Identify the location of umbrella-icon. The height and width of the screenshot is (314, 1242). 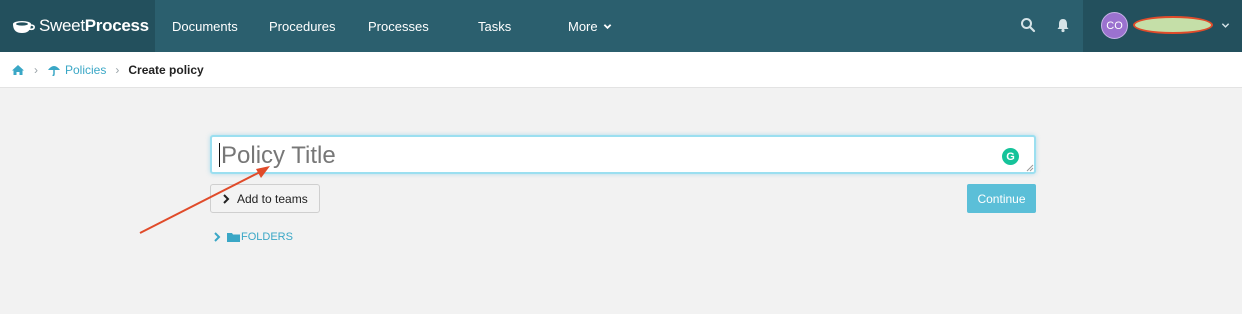
(54, 70).